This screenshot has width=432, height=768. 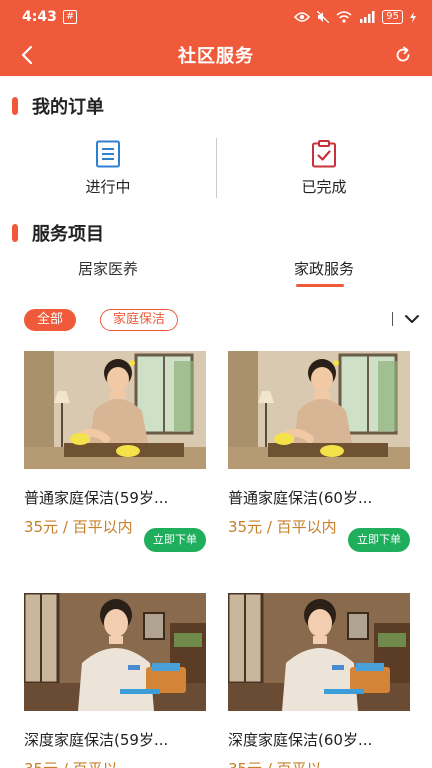 I want to click on status-icons: 95, so click(x=355, y=17).